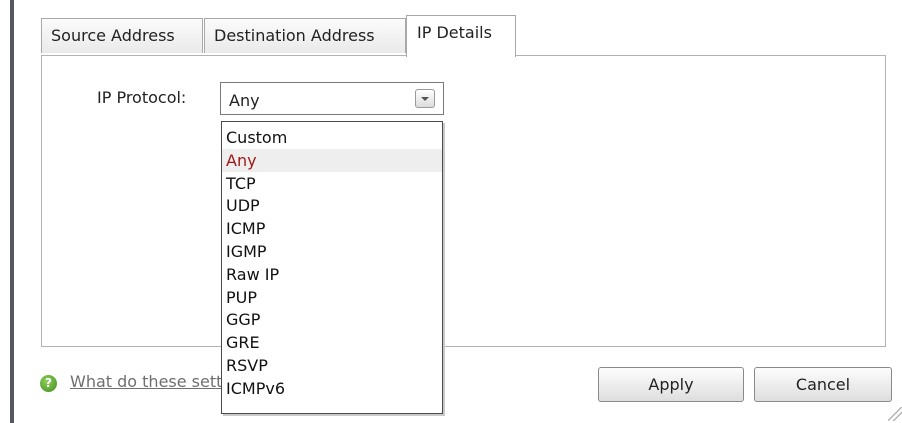 The height and width of the screenshot is (423, 902). What do you see at coordinates (332, 228) in the screenshot?
I see `option-icmp: ICMP` at bounding box center [332, 228].